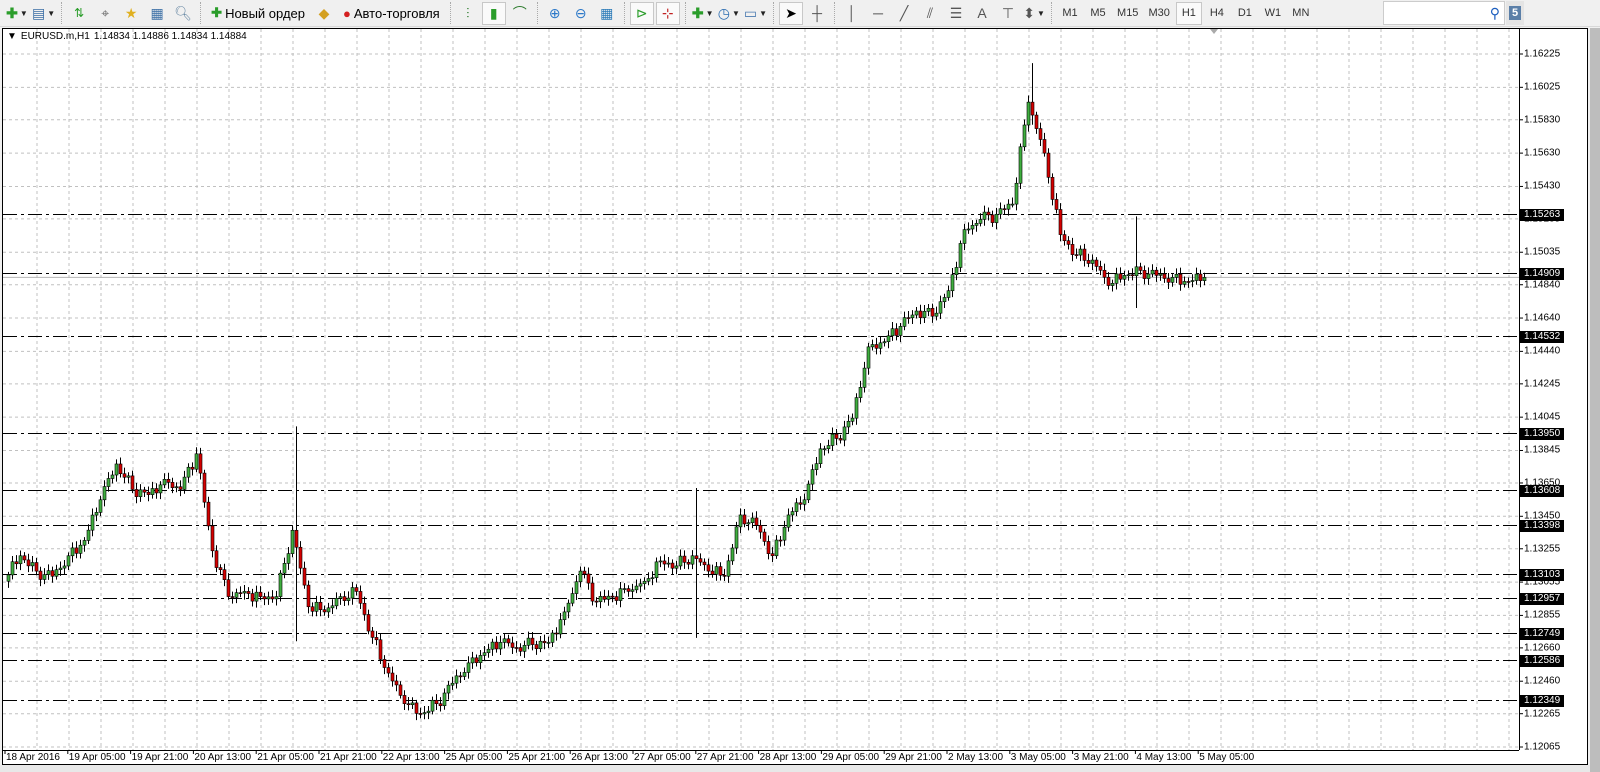  I want to click on level-price-label: 1.13608, so click(1542, 490).